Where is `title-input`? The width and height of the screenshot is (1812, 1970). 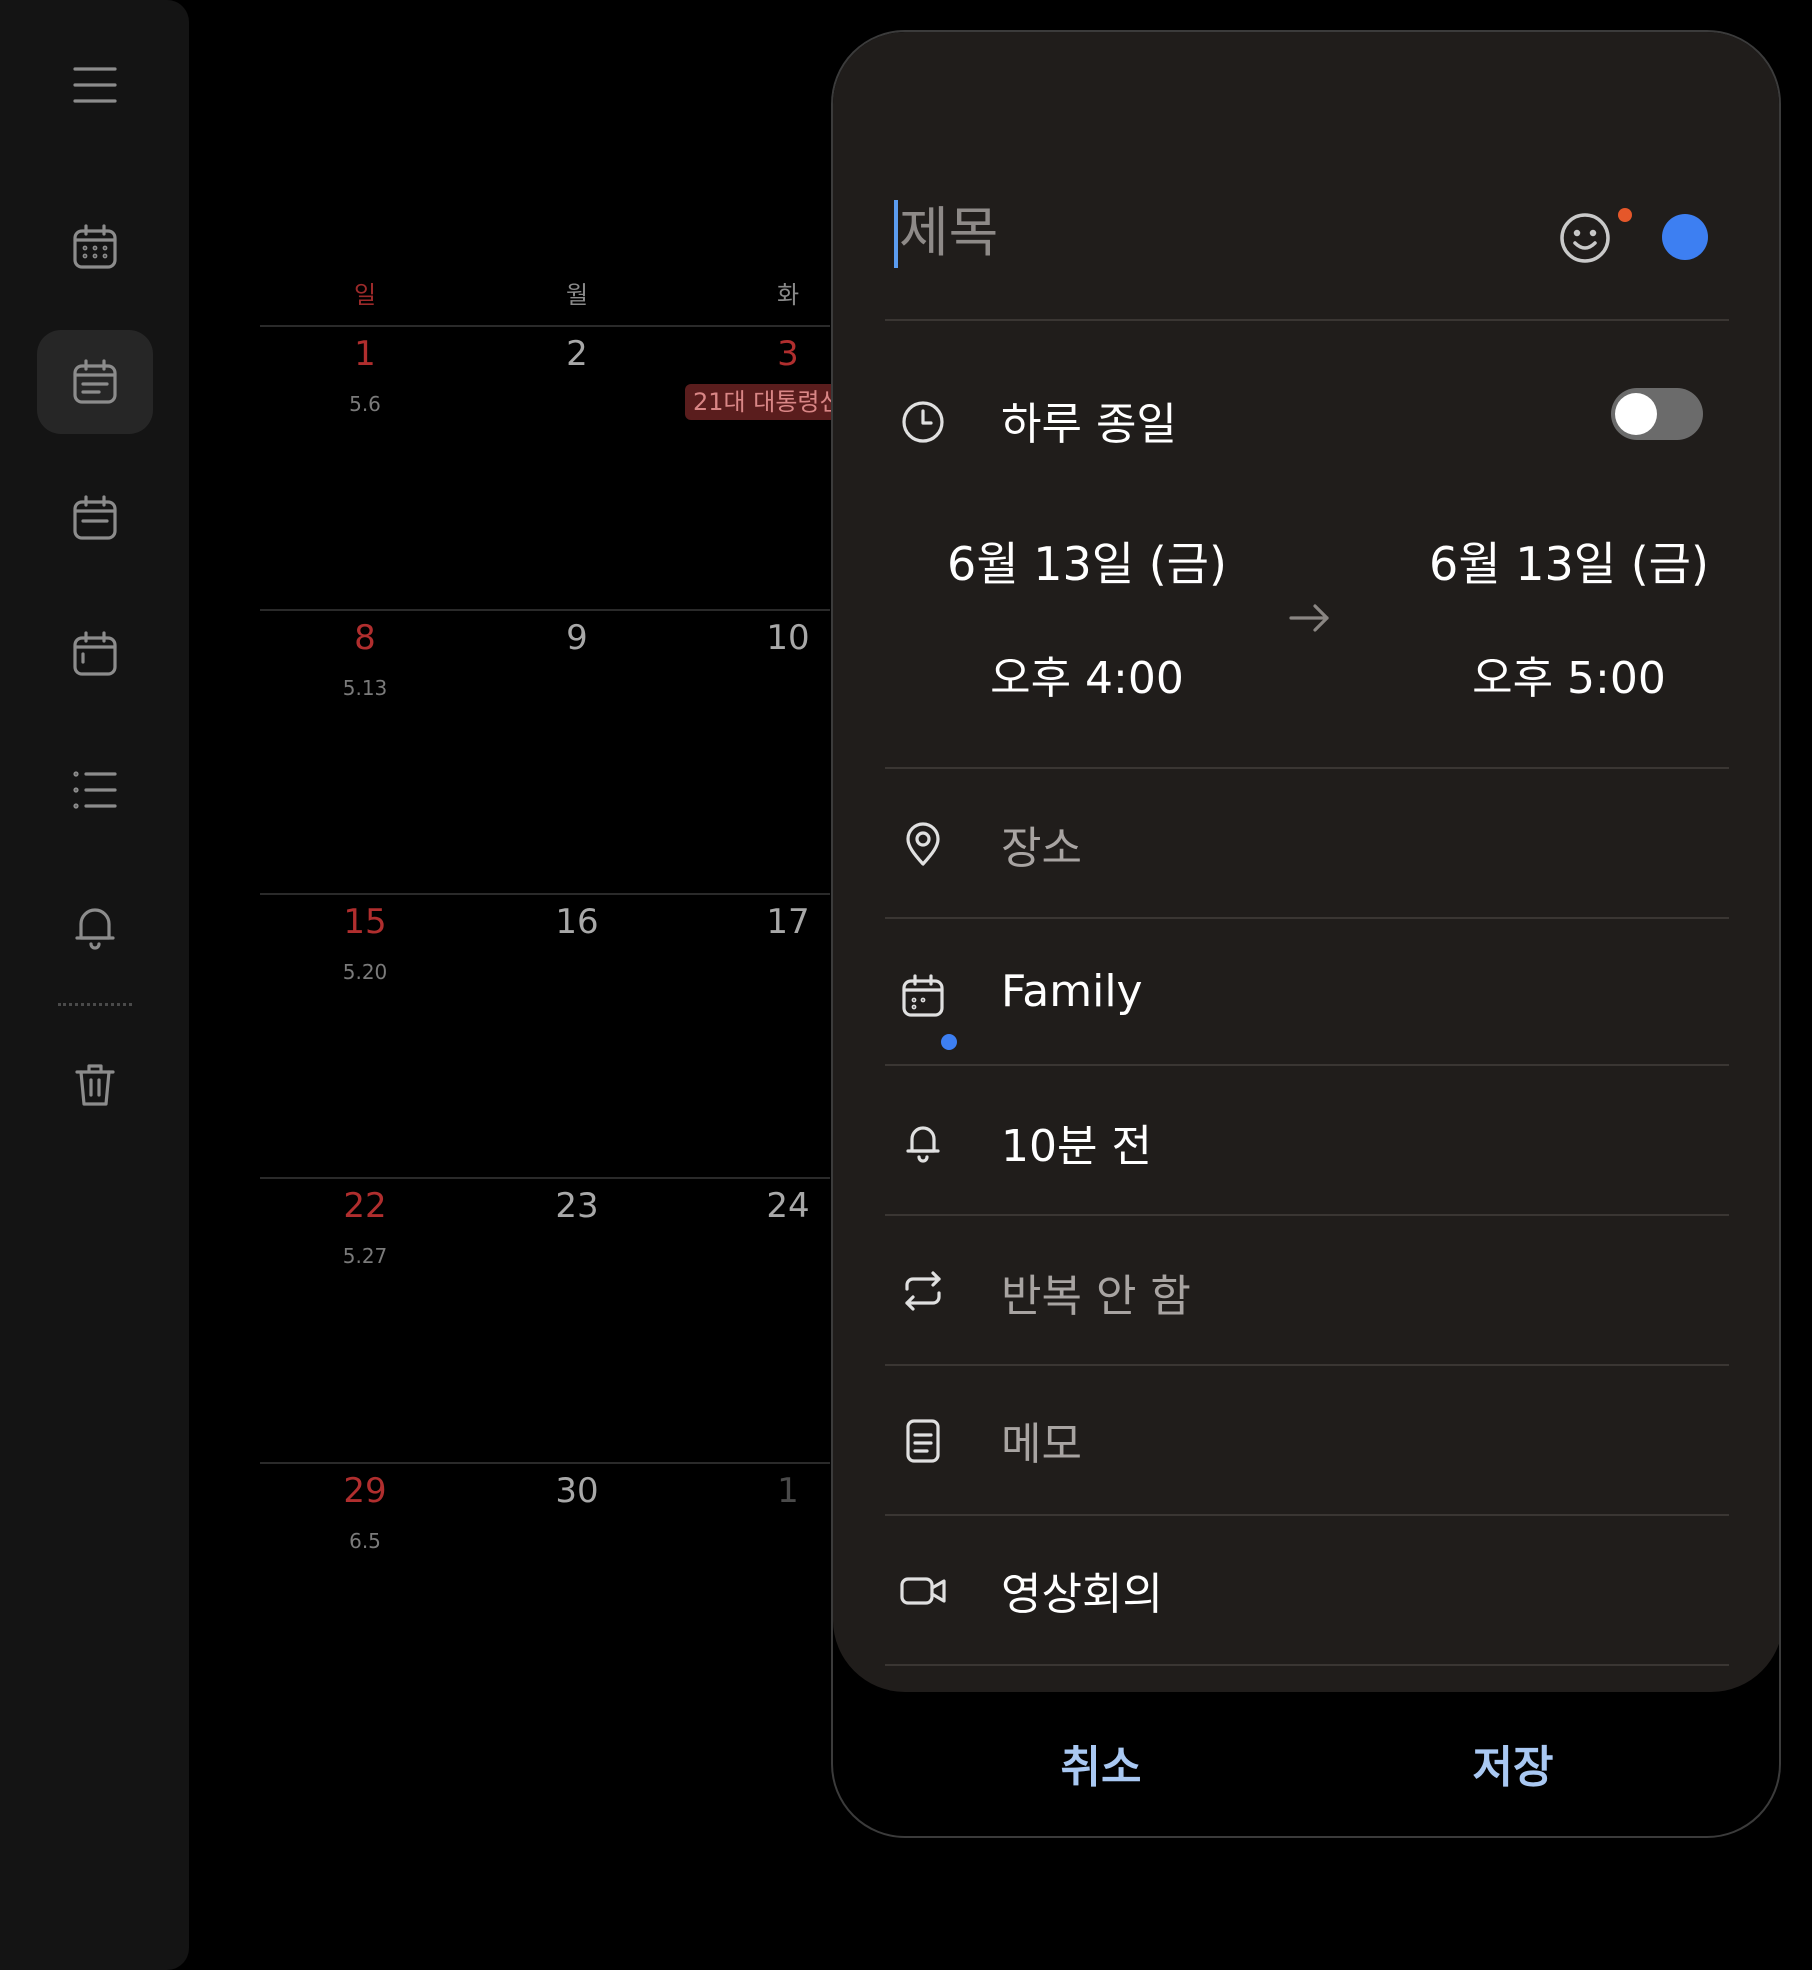
title-input is located at coordinates (1189, 232).